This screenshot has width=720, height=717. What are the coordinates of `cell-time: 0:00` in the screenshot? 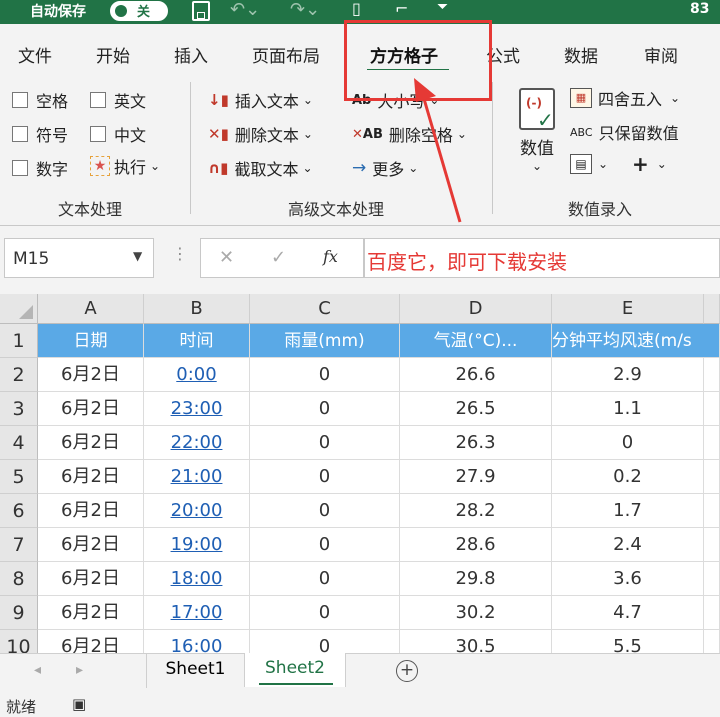 It's located at (197, 375).